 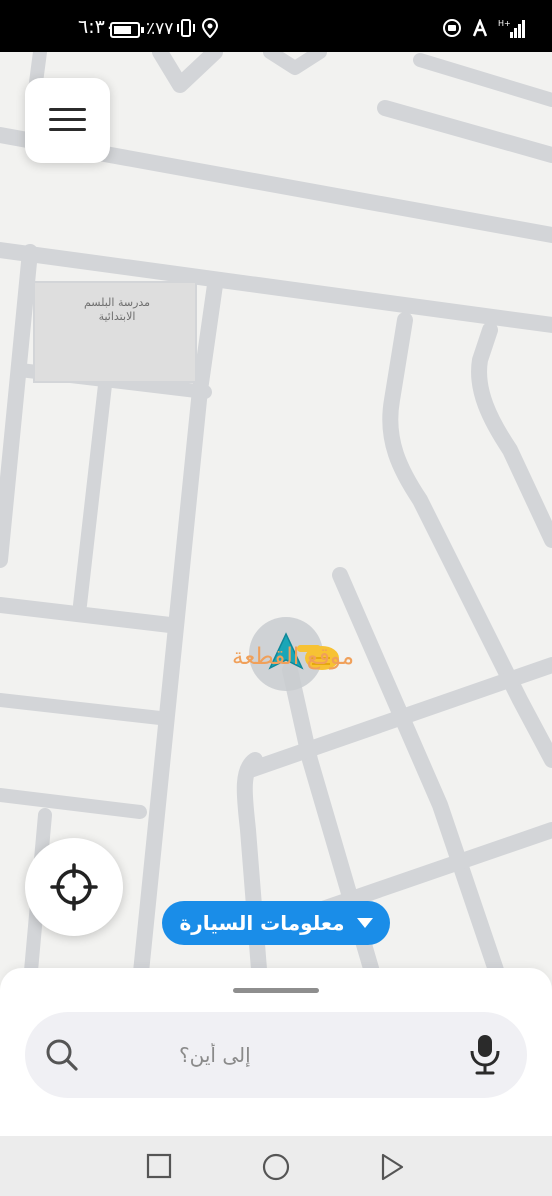 I want to click on signal-icon: H+, so click(x=511, y=28).